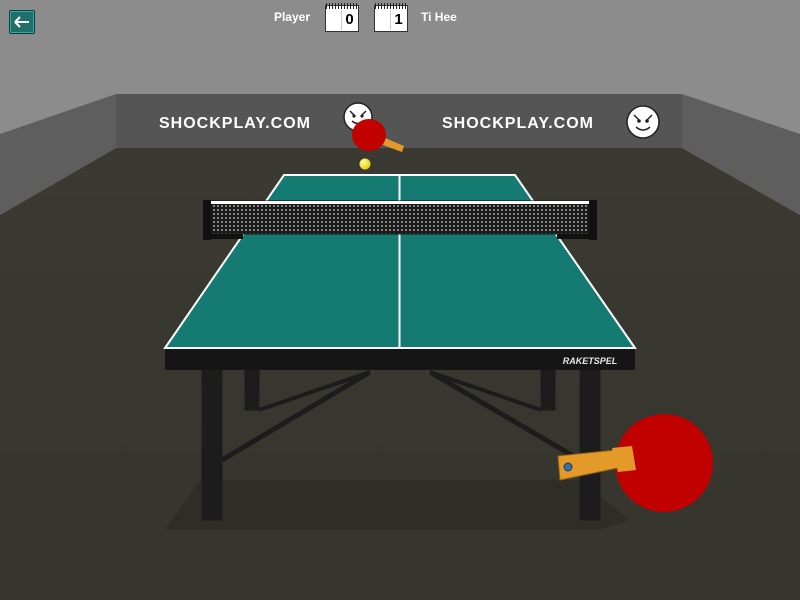 Image resolution: width=800 pixels, height=600 pixels. What do you see at coordinates (400, 220) in the screenshot?
I see `table-net` at bounding box center [400, 220].